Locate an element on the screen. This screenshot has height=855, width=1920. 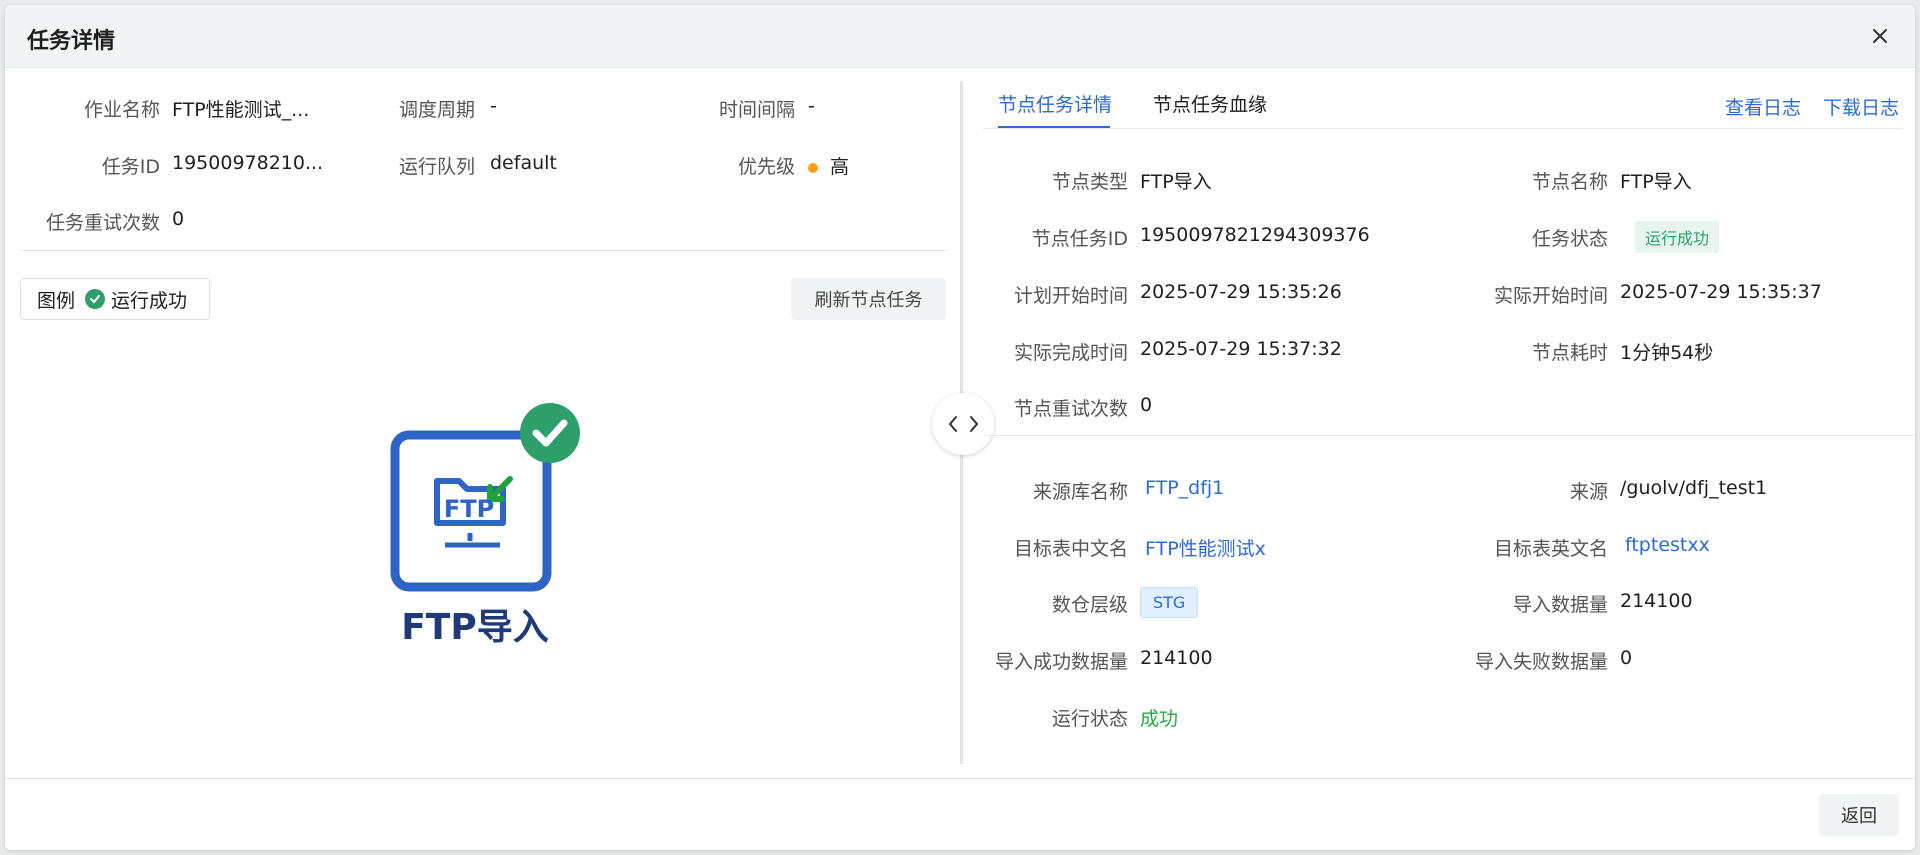
schedule-cycle-value: - is located at coordinates (493, 106).